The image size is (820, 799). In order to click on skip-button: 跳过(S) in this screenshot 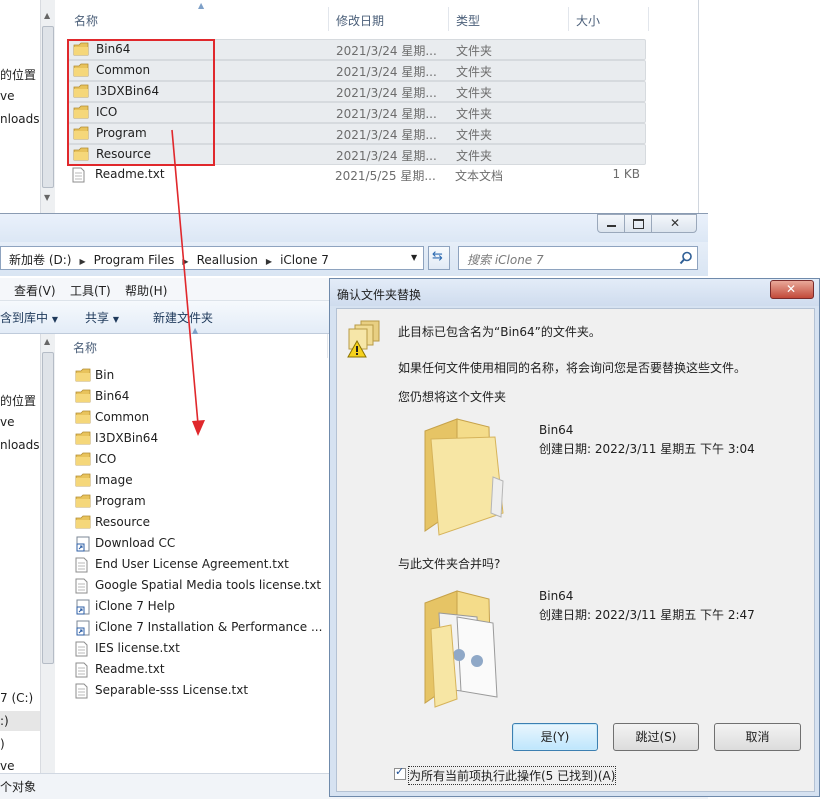, I will do `click(656, 737)`.